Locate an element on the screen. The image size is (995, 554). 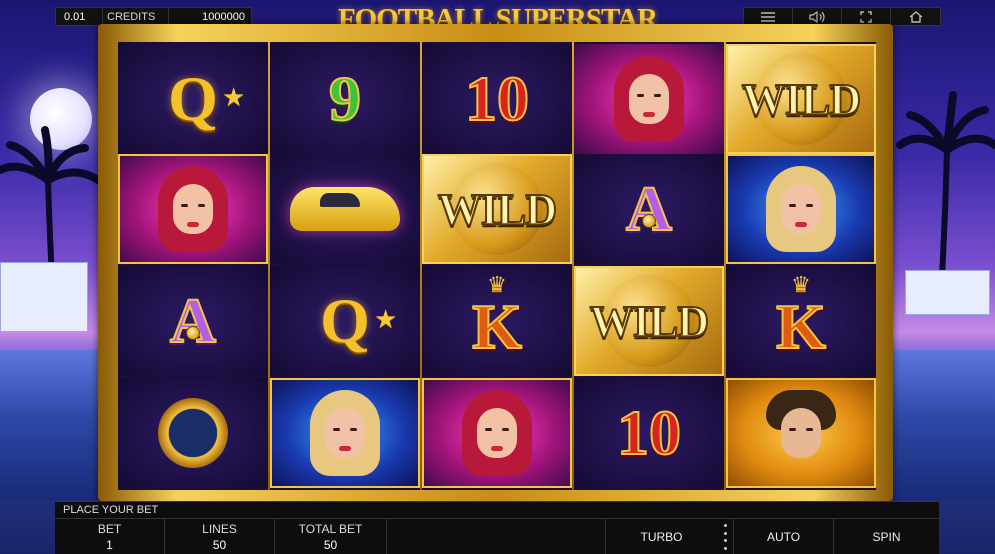
total-bet-display: TOTAL BET 50 is located at coordinates (331, 536).